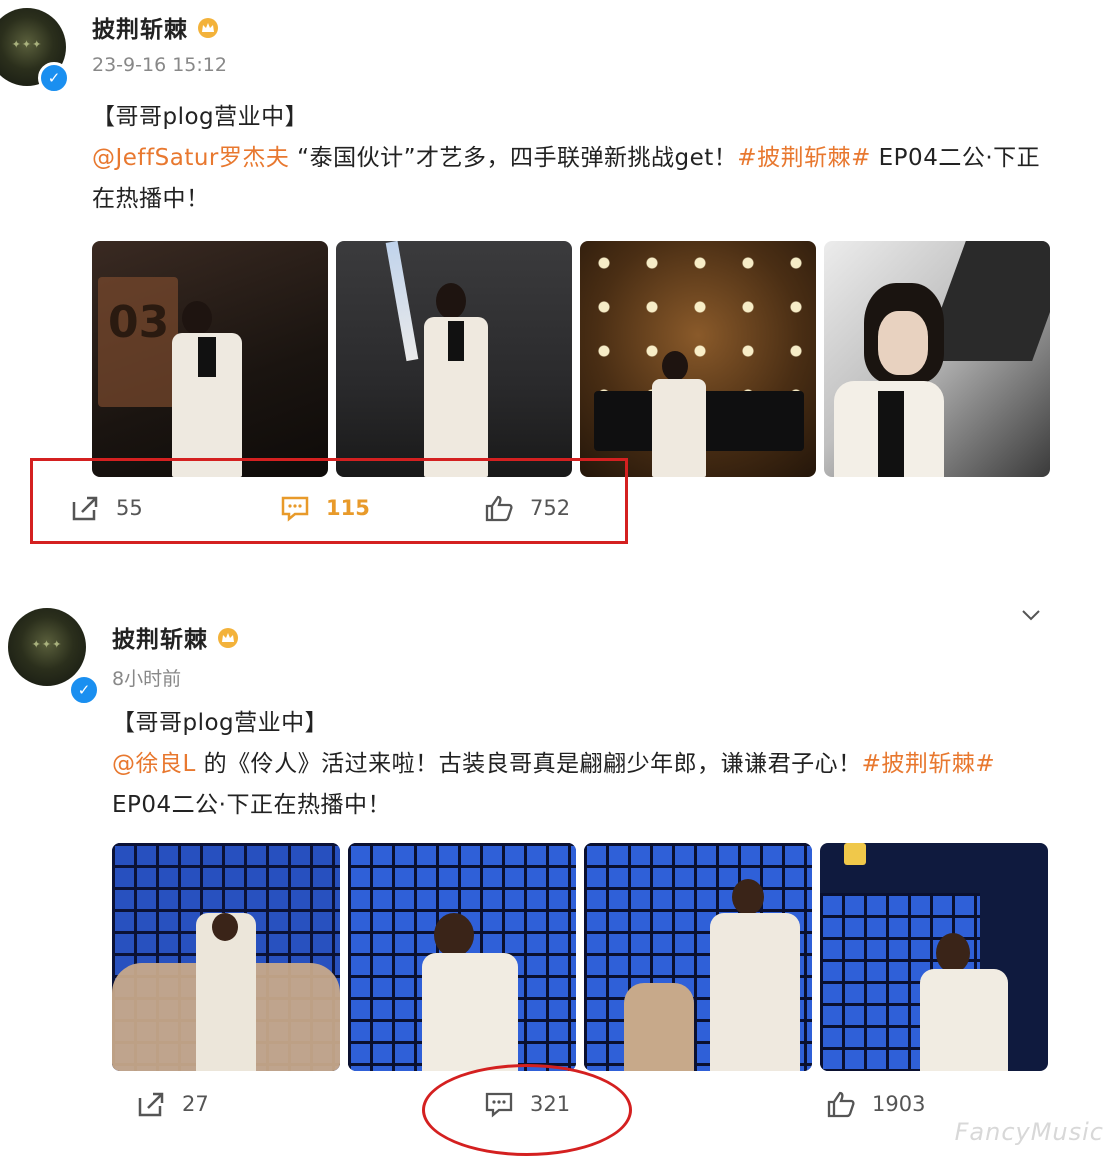 This screenshot has width=1118, height=1166. What do you see at coordinates (841, 1104) in the screenshot?
I see `thumbs-up-icon` at bounding box center [841, 1104].